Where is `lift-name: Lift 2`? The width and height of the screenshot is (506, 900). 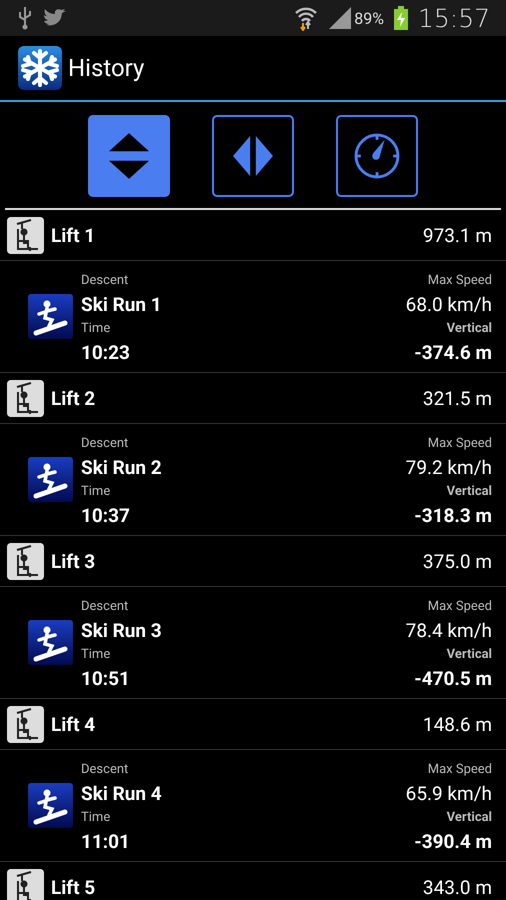
lift-name: Lift 2 is located at coordinates (73, 398).